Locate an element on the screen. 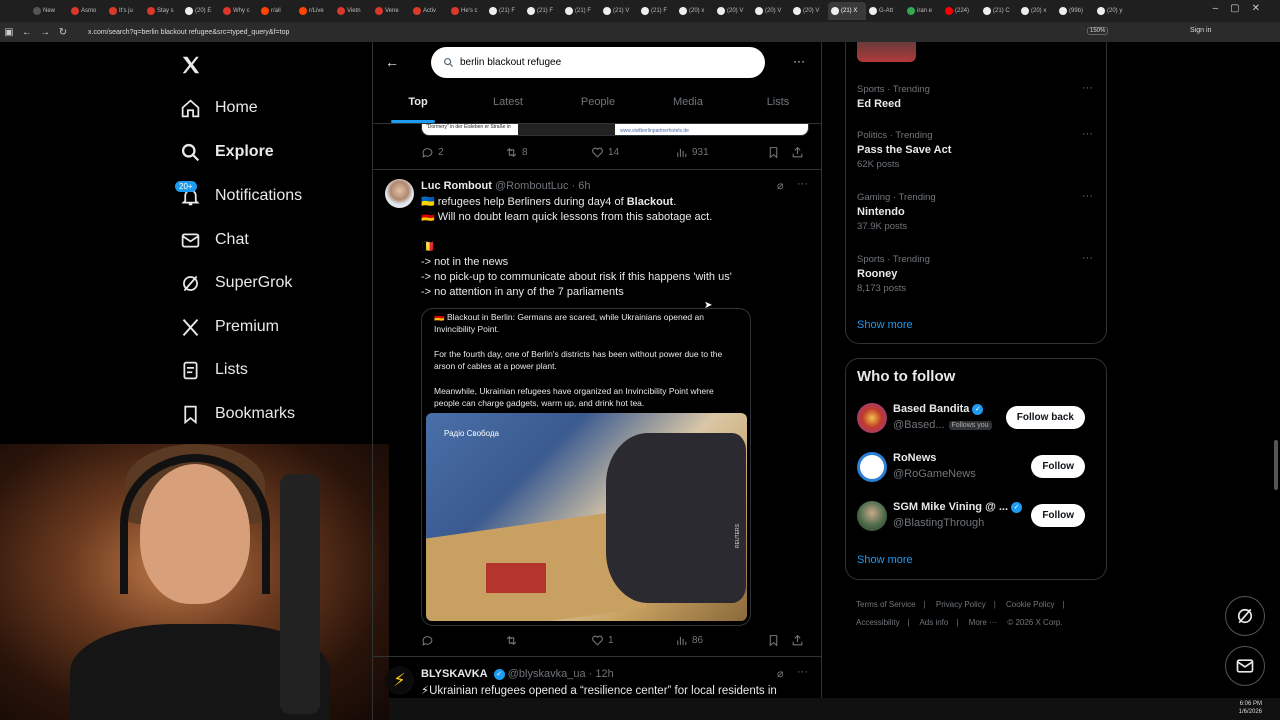 The image size is (1280, 720). search-input is located at coordinates (600, 62).